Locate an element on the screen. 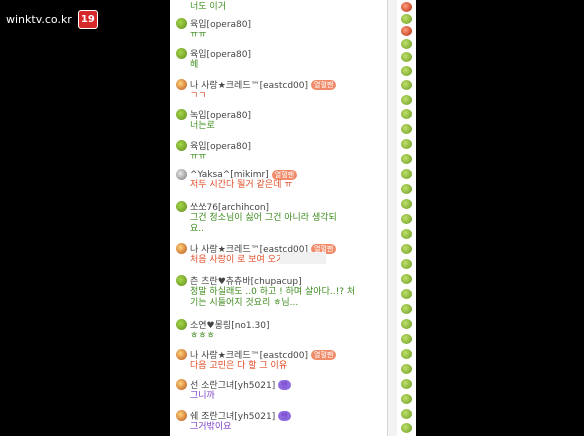  watermark: winktv.co.kr 19 is located at coordinates (52, 19).